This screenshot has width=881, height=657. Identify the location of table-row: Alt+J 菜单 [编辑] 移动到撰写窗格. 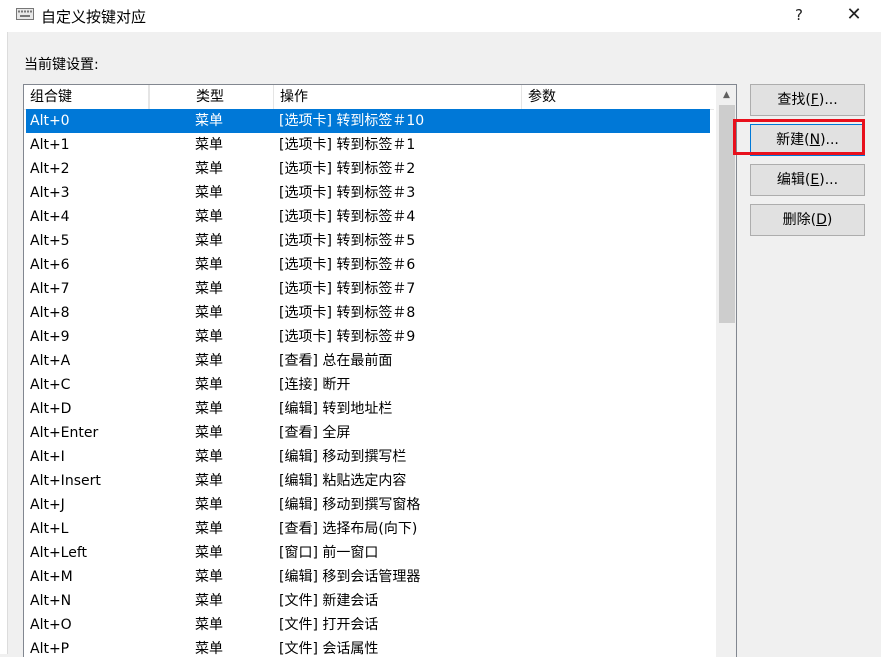
(369, 505).